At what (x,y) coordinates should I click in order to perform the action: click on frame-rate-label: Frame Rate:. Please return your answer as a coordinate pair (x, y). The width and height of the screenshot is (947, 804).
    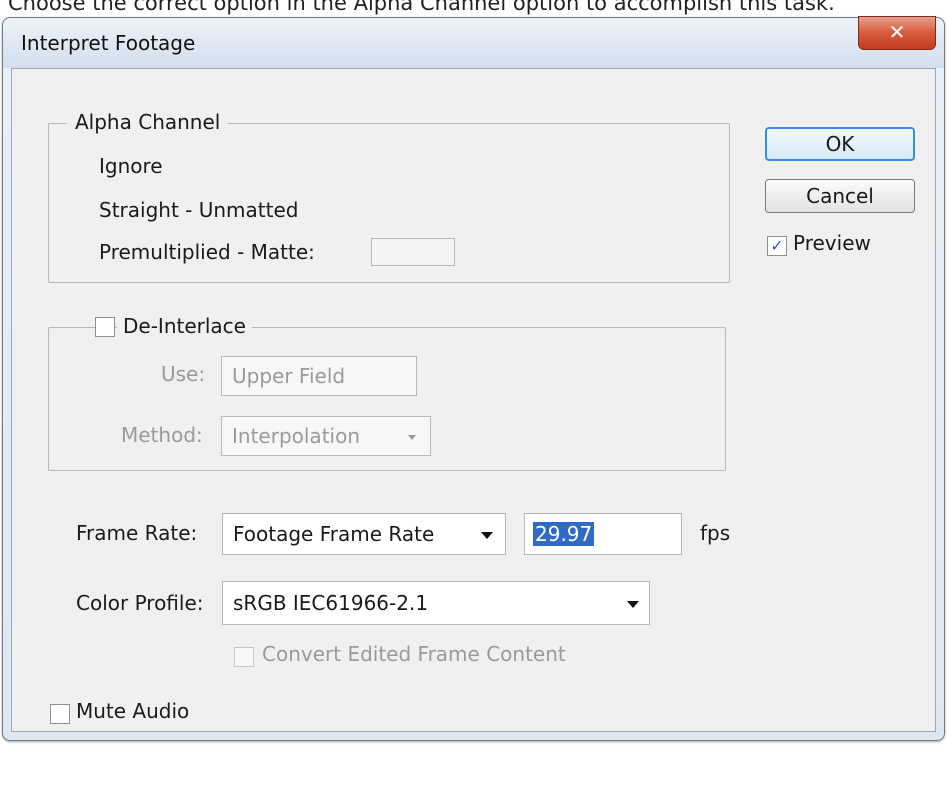
    Looking at the image, I should click on (137, 533).